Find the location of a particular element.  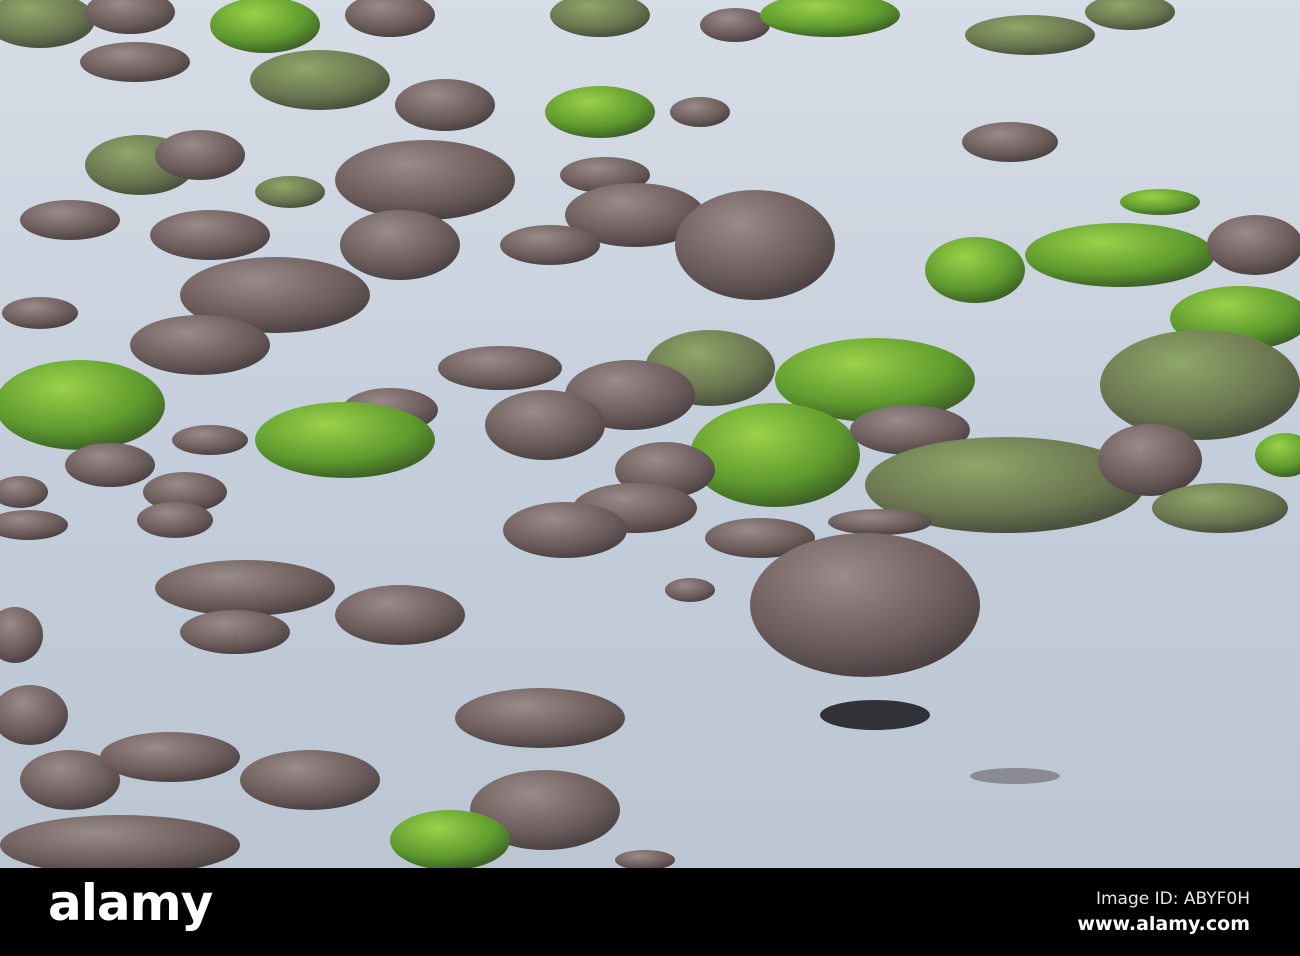

website-link: www.alamy.com is located at coordinates (1163, 924).